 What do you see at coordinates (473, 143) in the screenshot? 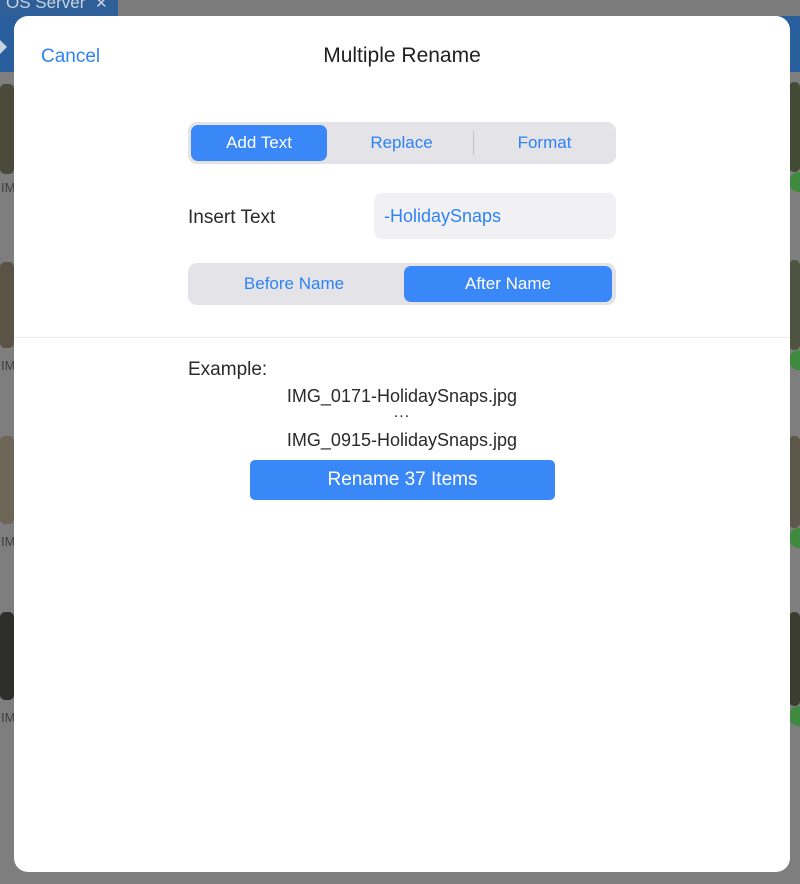
I see `segment-divider` at bounding box center [473, 143].